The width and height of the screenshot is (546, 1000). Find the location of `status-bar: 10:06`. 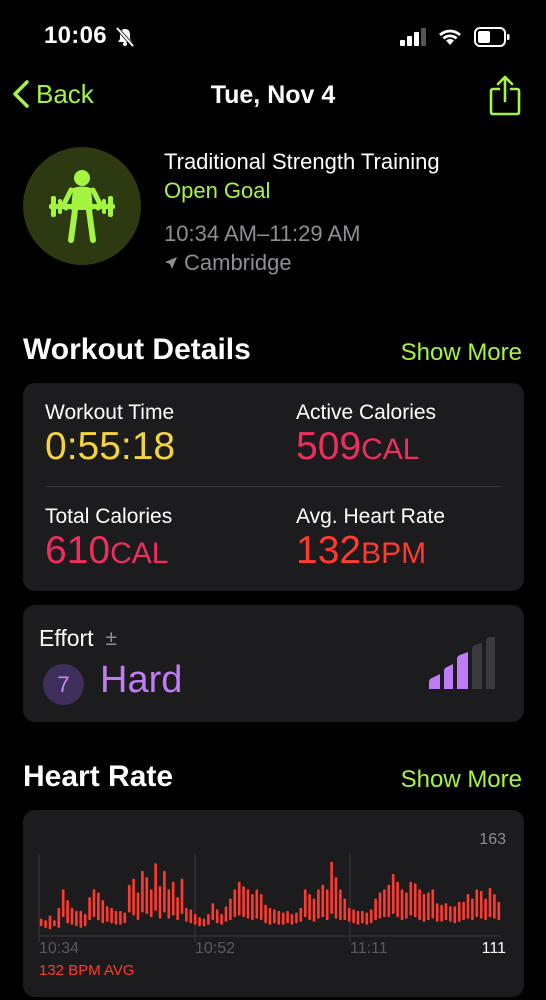

status-bar: 10:06 is located at coordinates (273, 35).